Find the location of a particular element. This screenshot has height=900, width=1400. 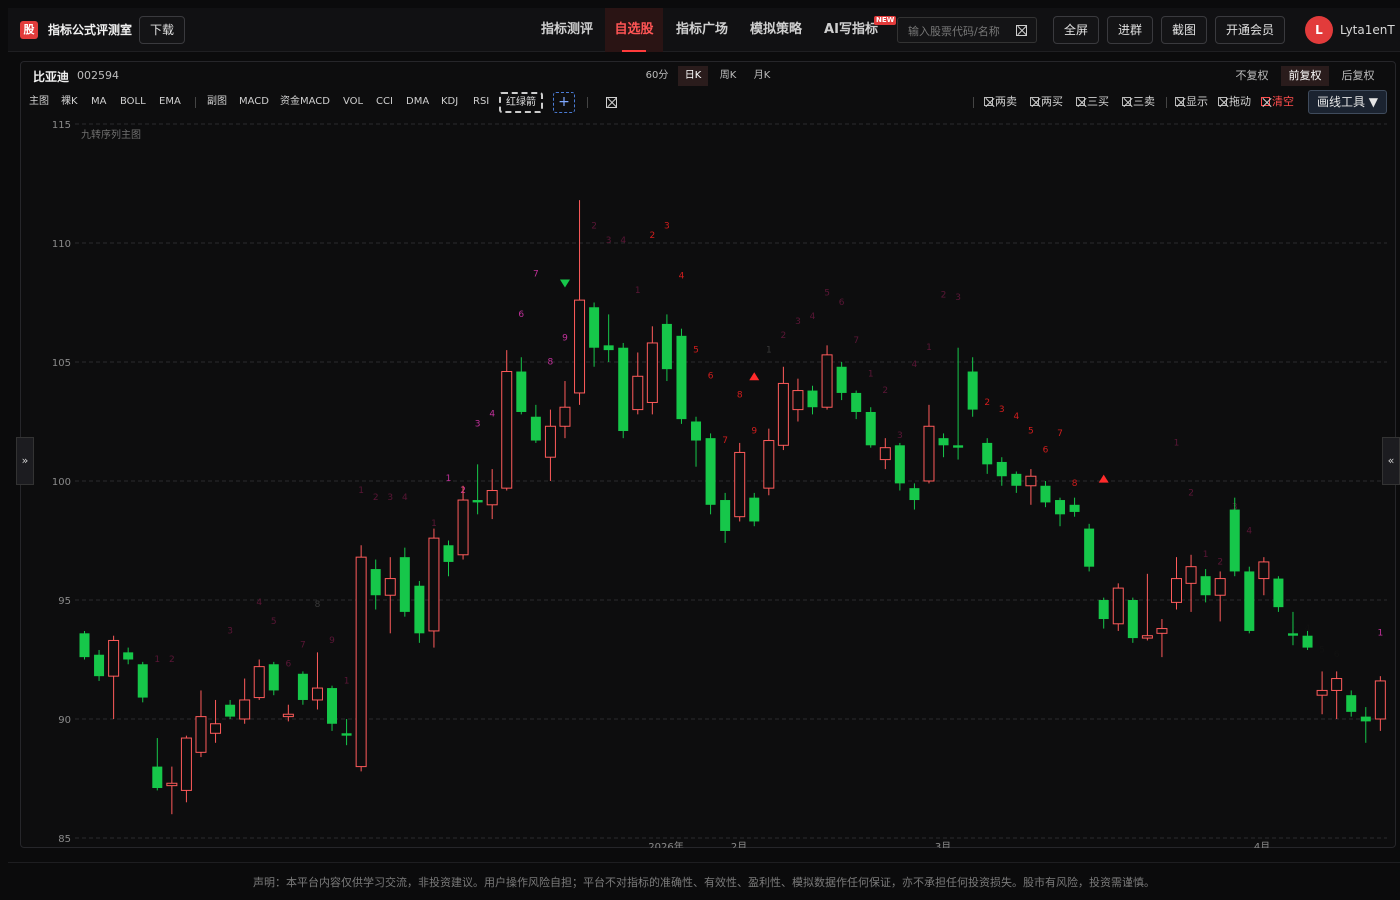

user-avatar: L is located at coordinates (1319, 30).